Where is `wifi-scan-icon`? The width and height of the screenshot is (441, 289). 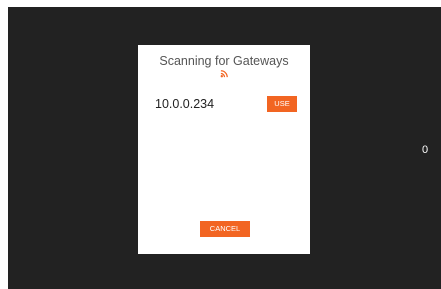 wifi-scan-icon is located at coordinates (224, 74).